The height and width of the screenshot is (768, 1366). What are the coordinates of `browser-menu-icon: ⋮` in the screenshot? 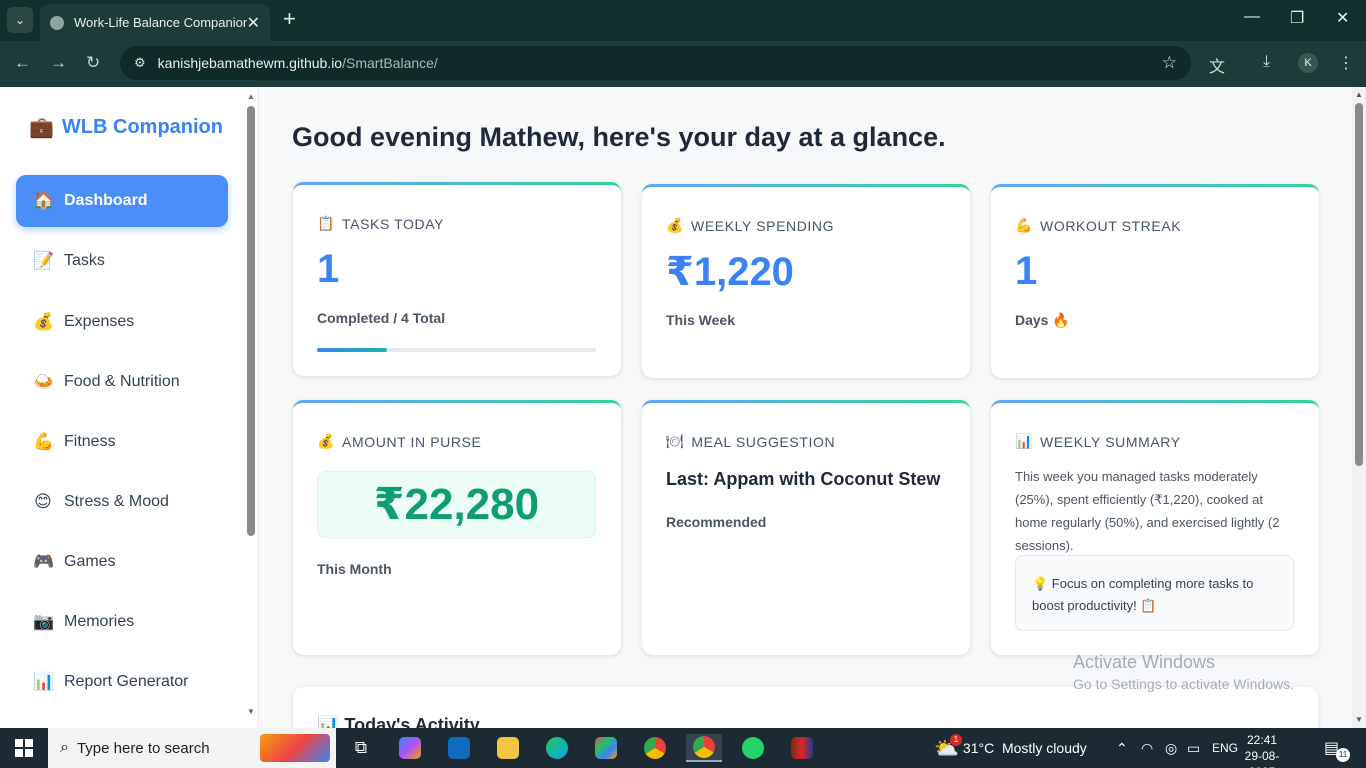 It's located at (1346, 63).